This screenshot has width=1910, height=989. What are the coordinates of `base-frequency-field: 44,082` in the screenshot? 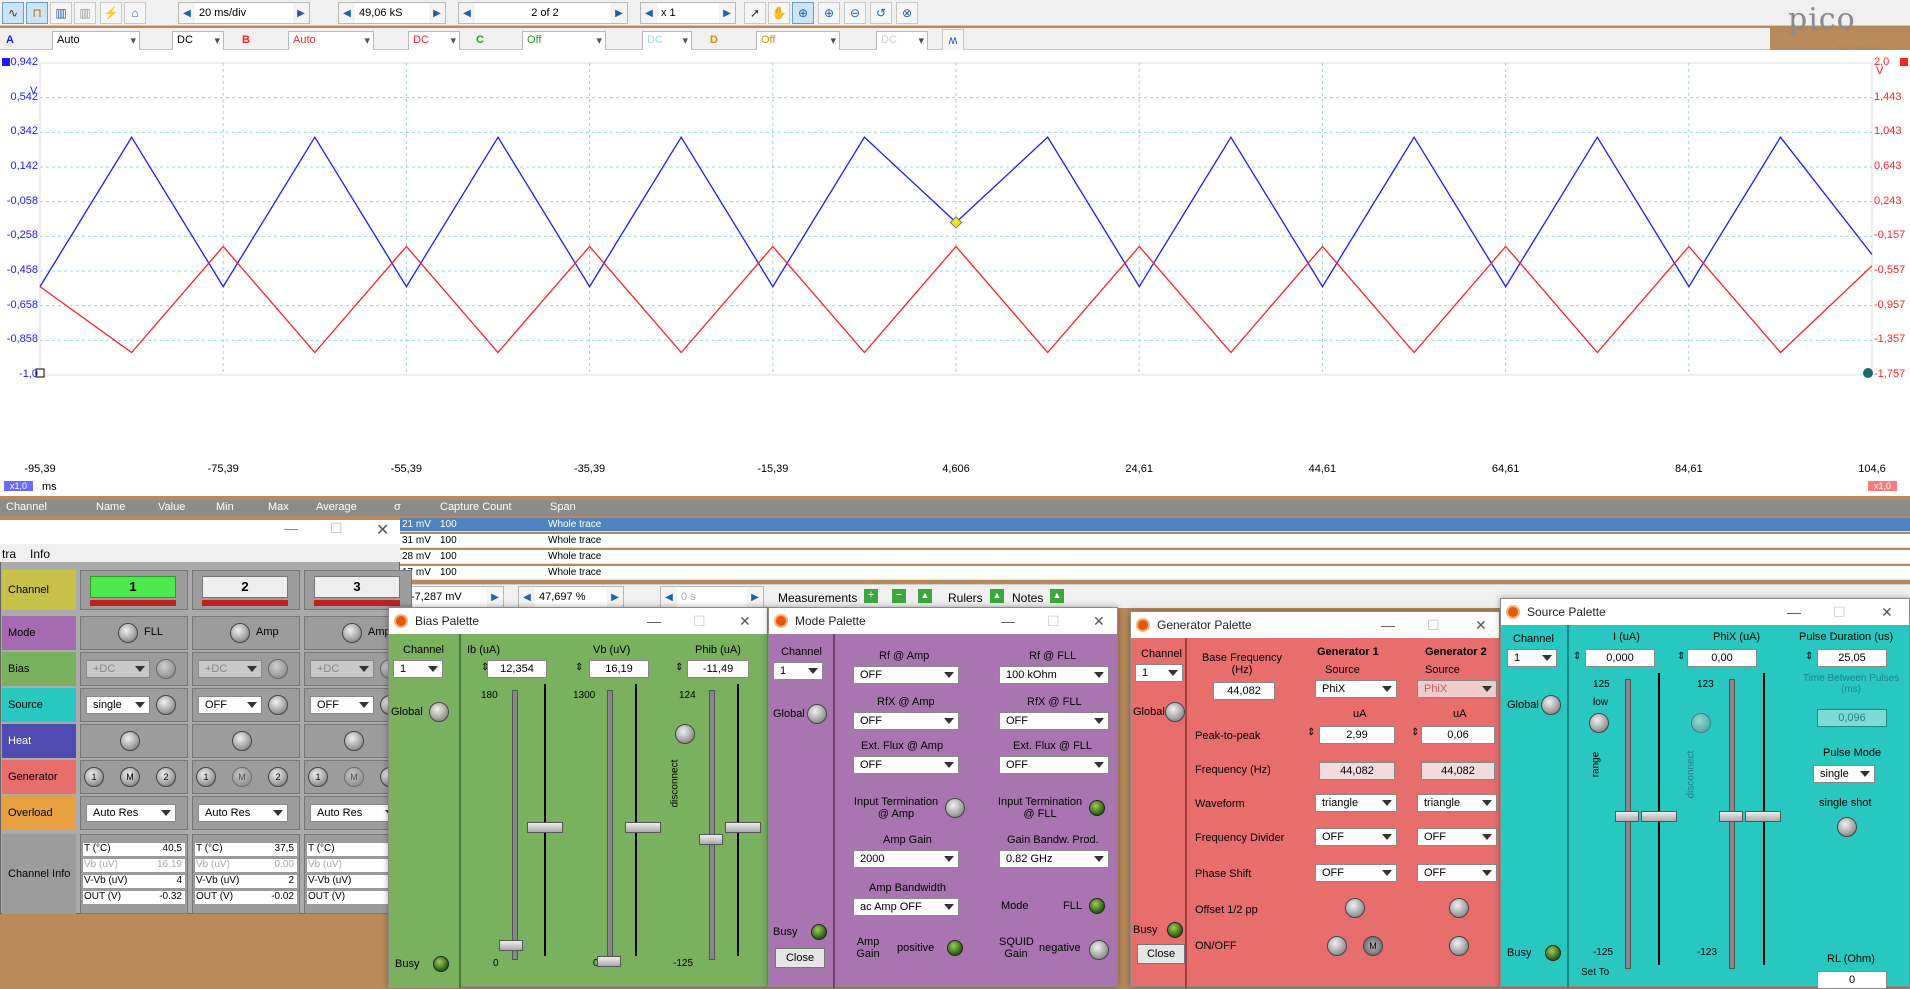 It's located at (1244, 691).